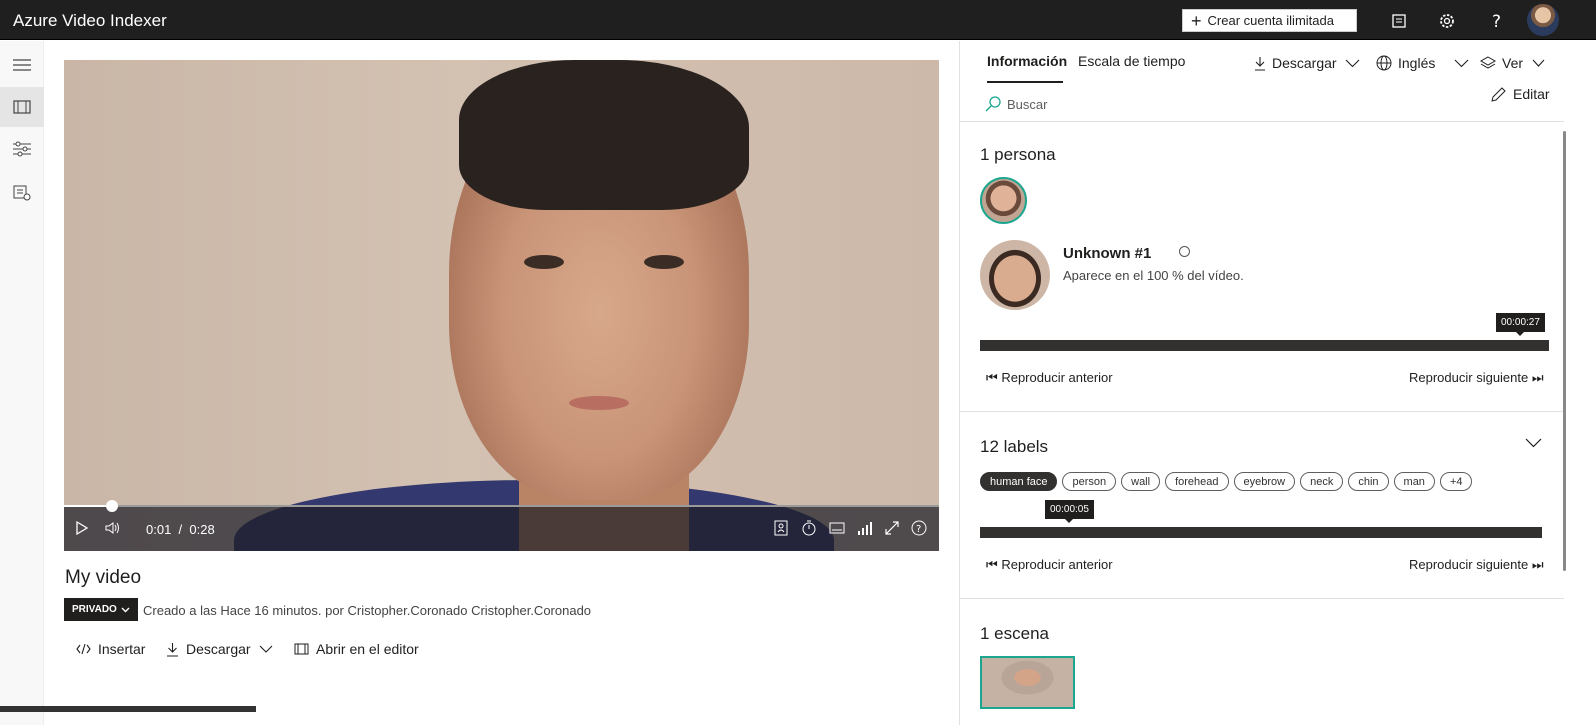 The width and height of the screenshot is (1596, 725). What do you see at coordinates (22, 65) in the screenshot?
I see `menu-icon` at bounding box center [22, 65].